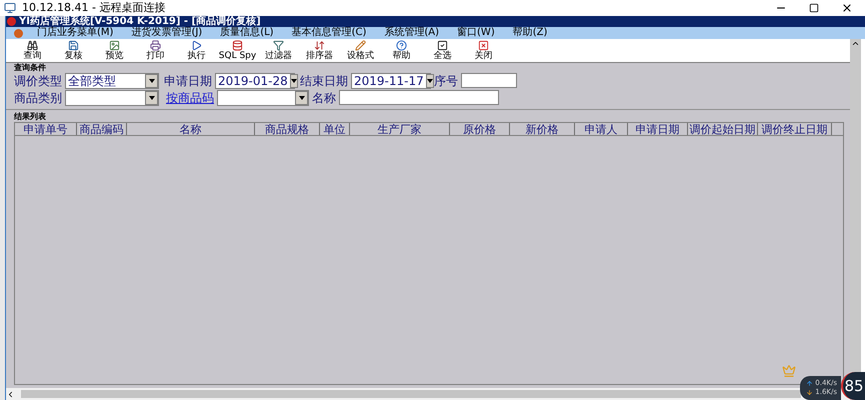 This screenshot has width=865, height=400. I want to click on filter-icon, so click(278, 45).